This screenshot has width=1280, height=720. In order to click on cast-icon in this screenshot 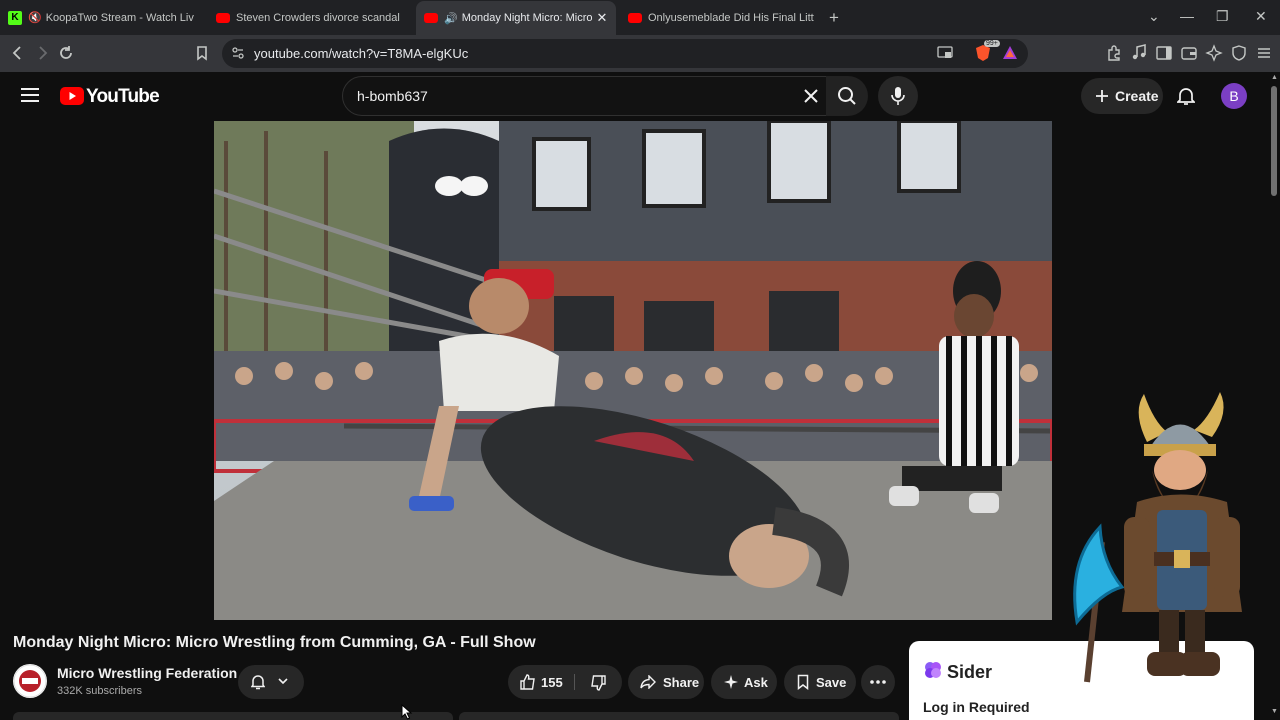, I will do `click(945, 53)`.